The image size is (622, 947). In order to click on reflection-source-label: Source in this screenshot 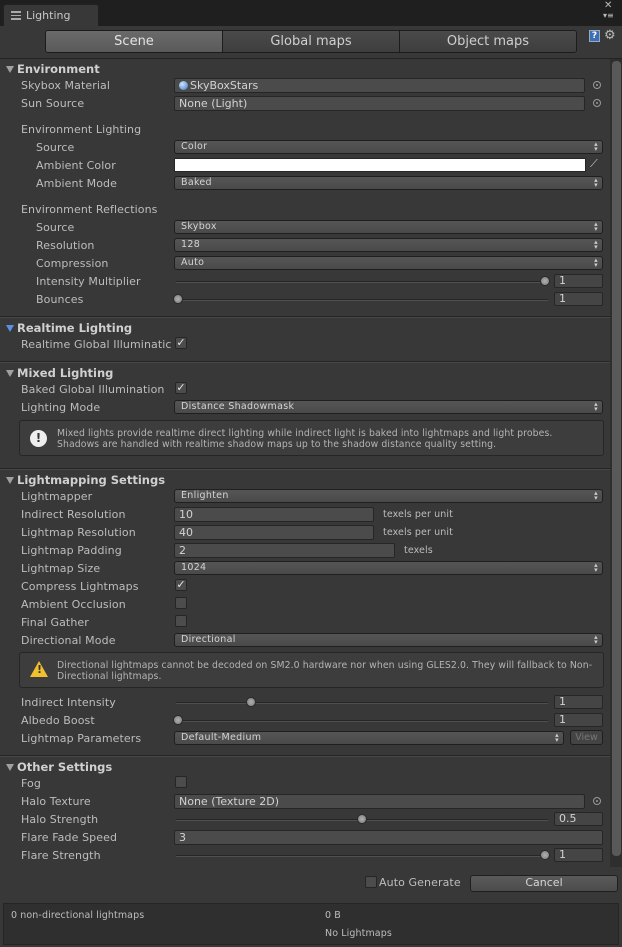, I will do `click(55, 227)`.